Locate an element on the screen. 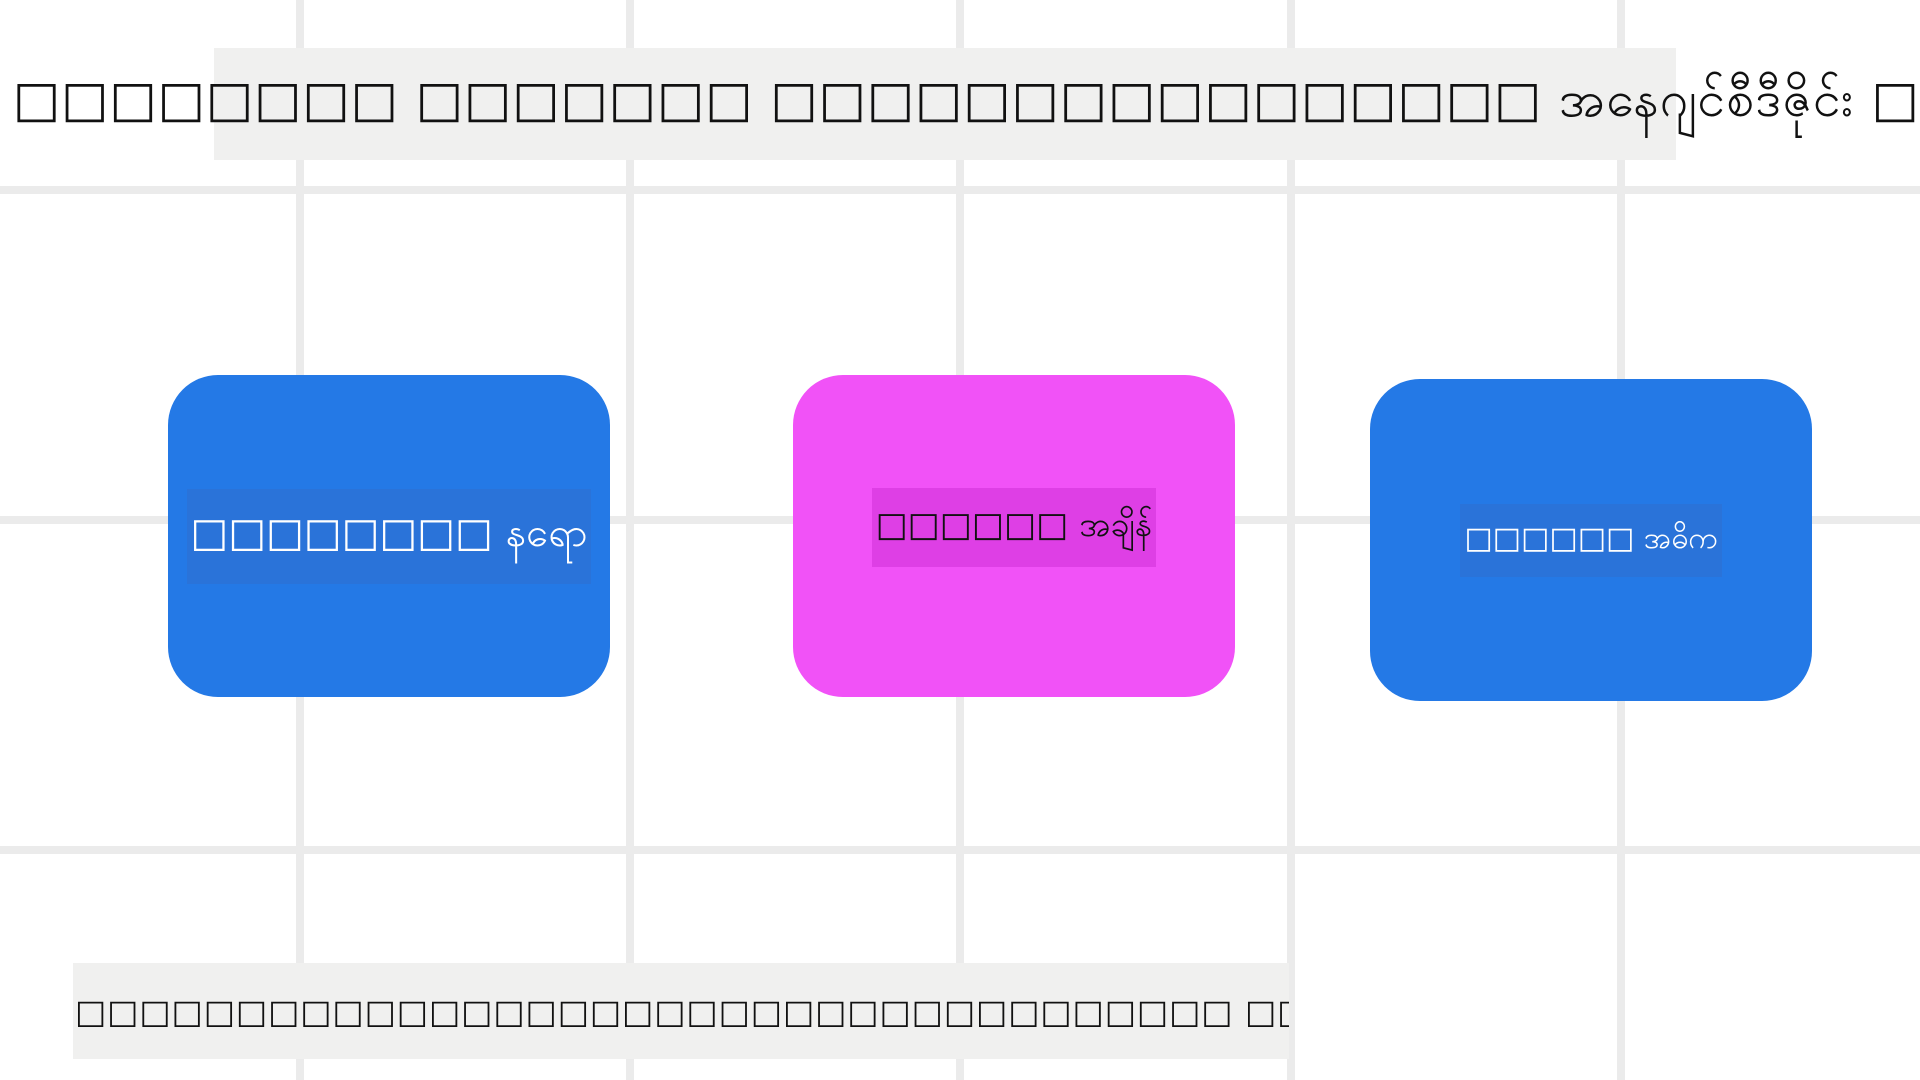 The image size is (1920, 1080). diagram-node-1-label: □□□□□□□□ နရော is located at coordinates (389, 536).